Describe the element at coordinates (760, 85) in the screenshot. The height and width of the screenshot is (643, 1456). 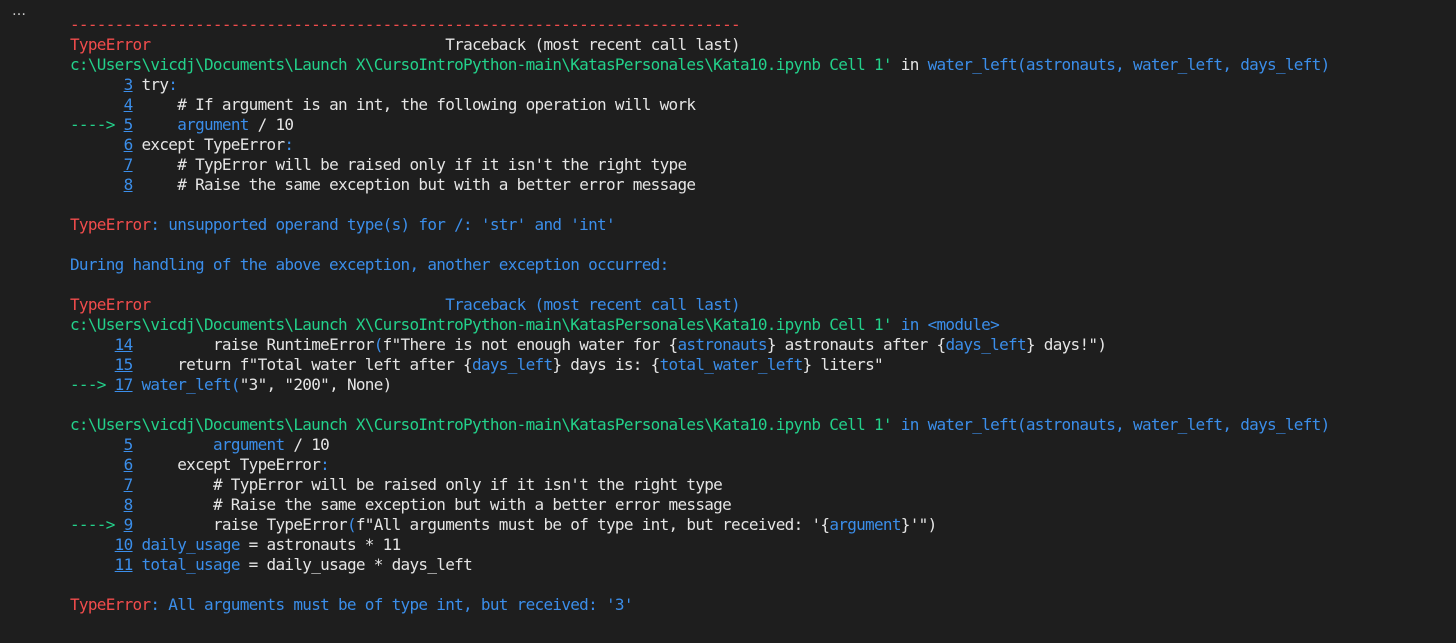
I see `traceback-line-code: 3 try:` at that location.